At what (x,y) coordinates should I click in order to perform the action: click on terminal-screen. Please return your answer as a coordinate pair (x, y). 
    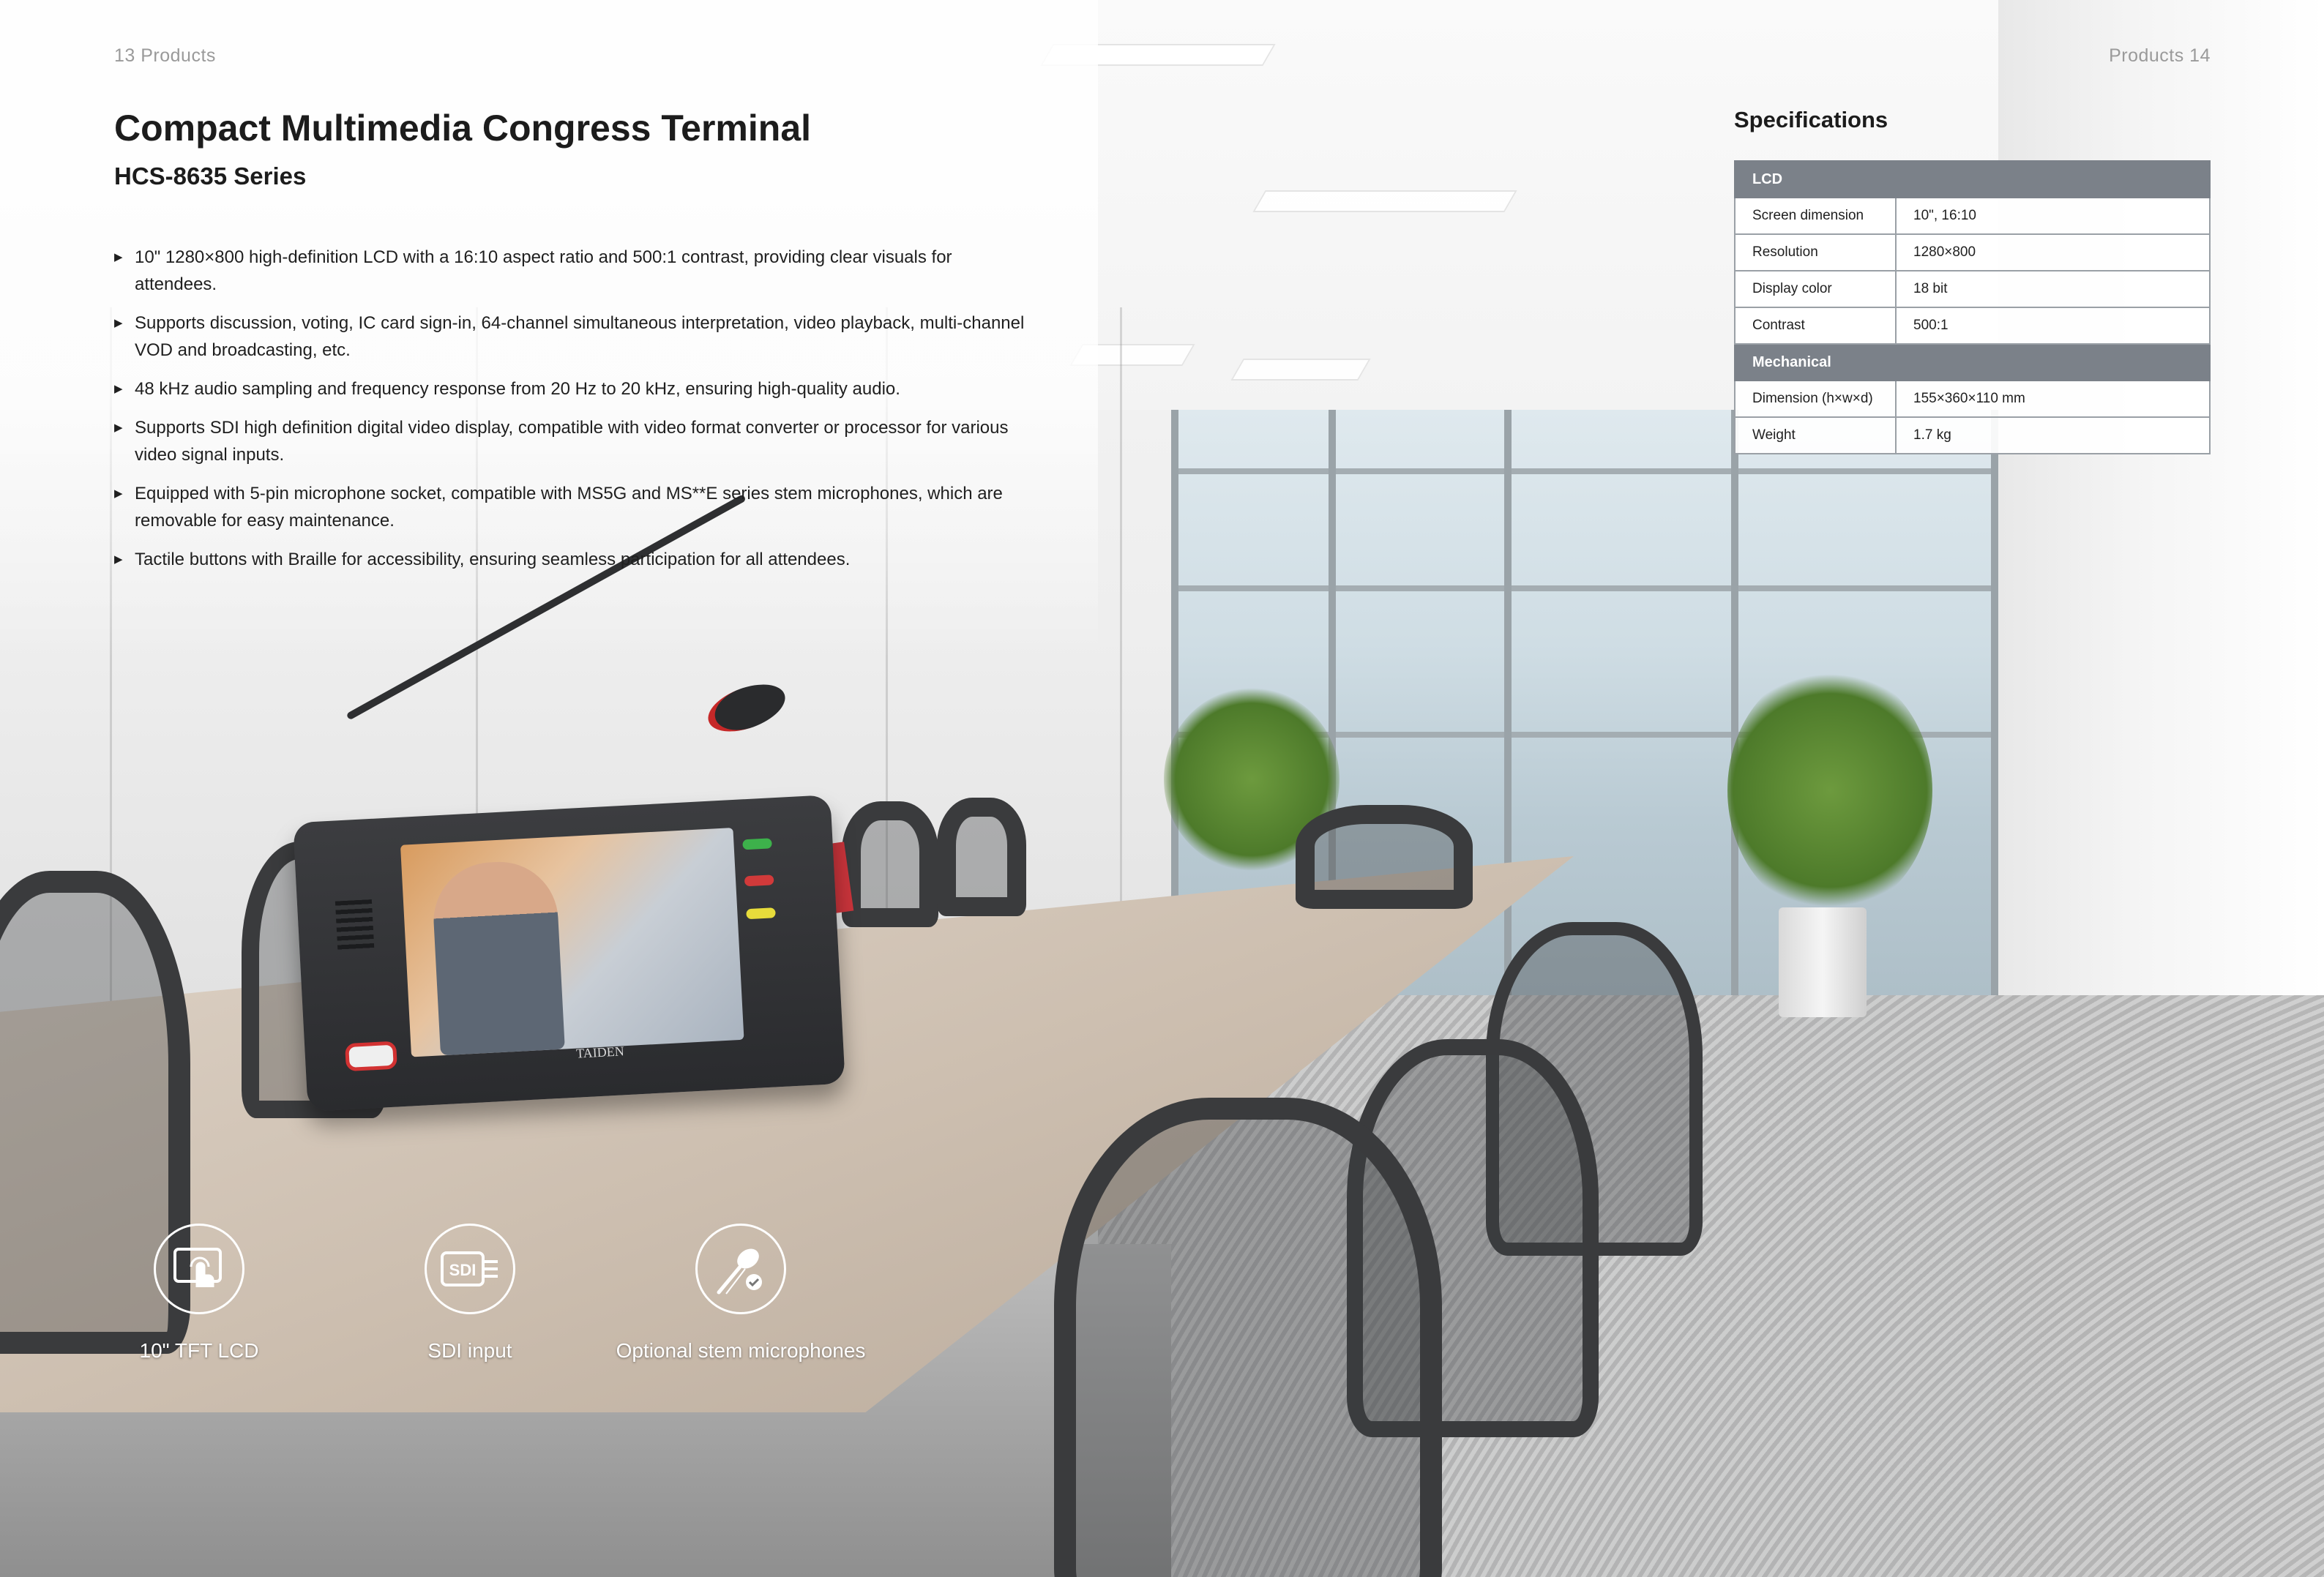
    Looking at the image, I should click on (572, 942).